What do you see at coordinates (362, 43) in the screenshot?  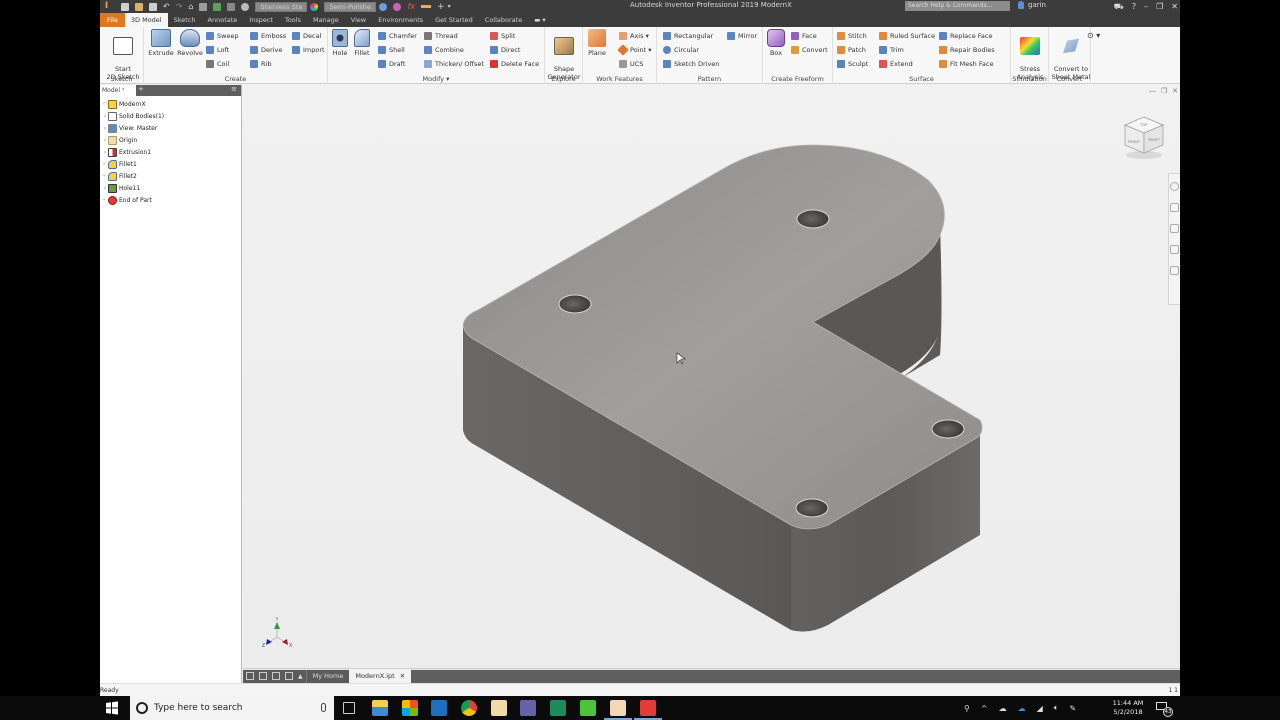 I see `fillet-button: Fillet` at bounding box center [362, 43].